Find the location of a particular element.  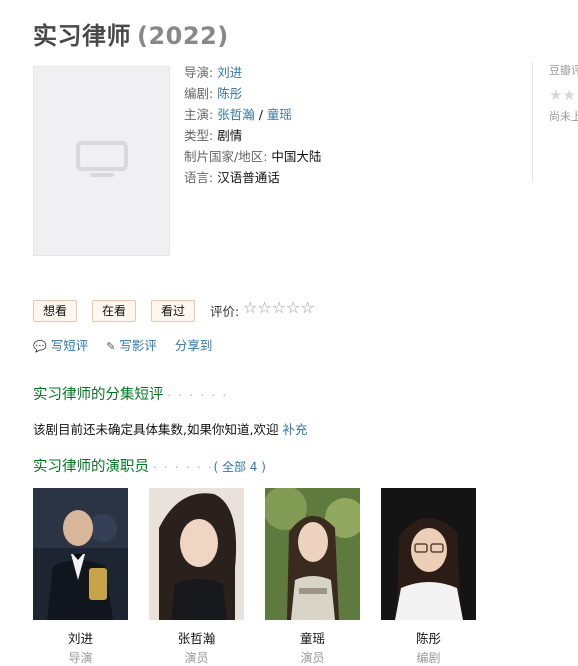

director-label: 导演: is located at coordinates (199, 72).